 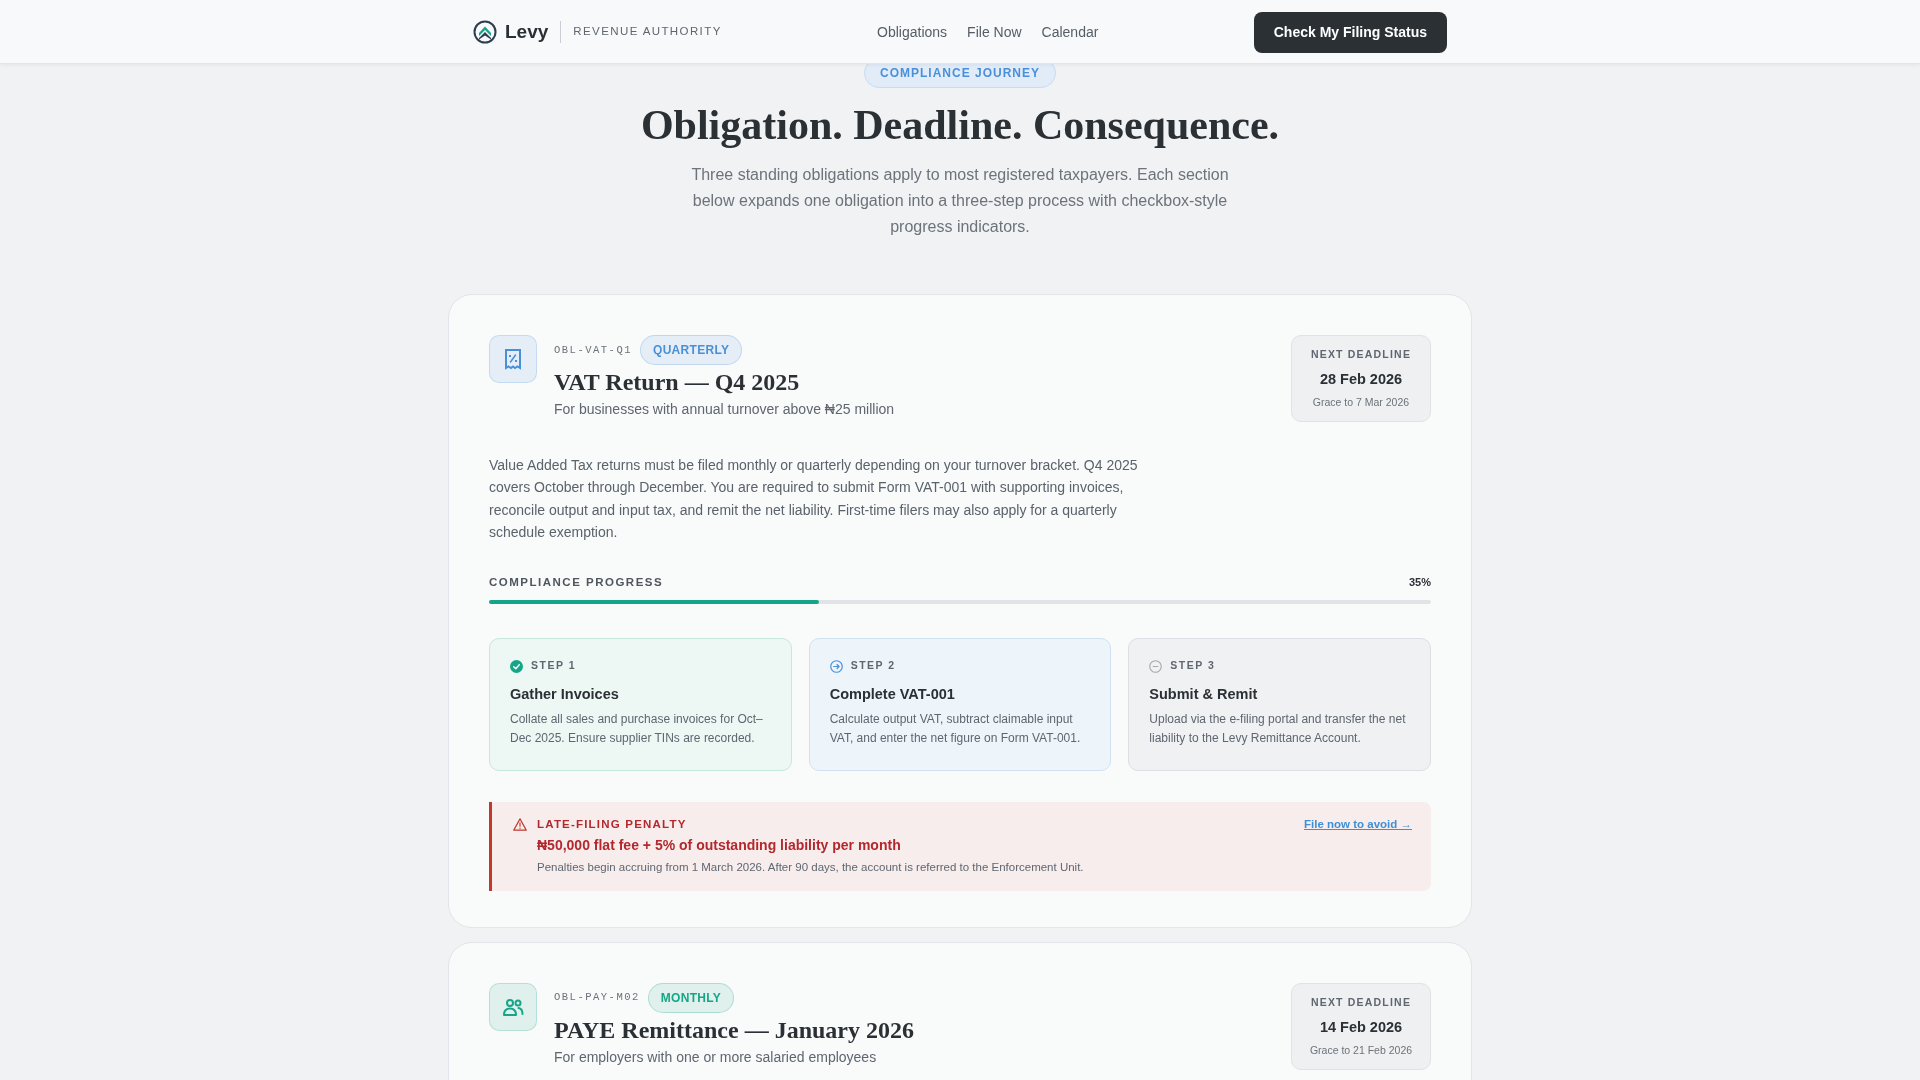 What do you see at coordinates (1193, 666) in the screenshot?
I see `step-number: STEP 3` at bounding box center [1193, 666].